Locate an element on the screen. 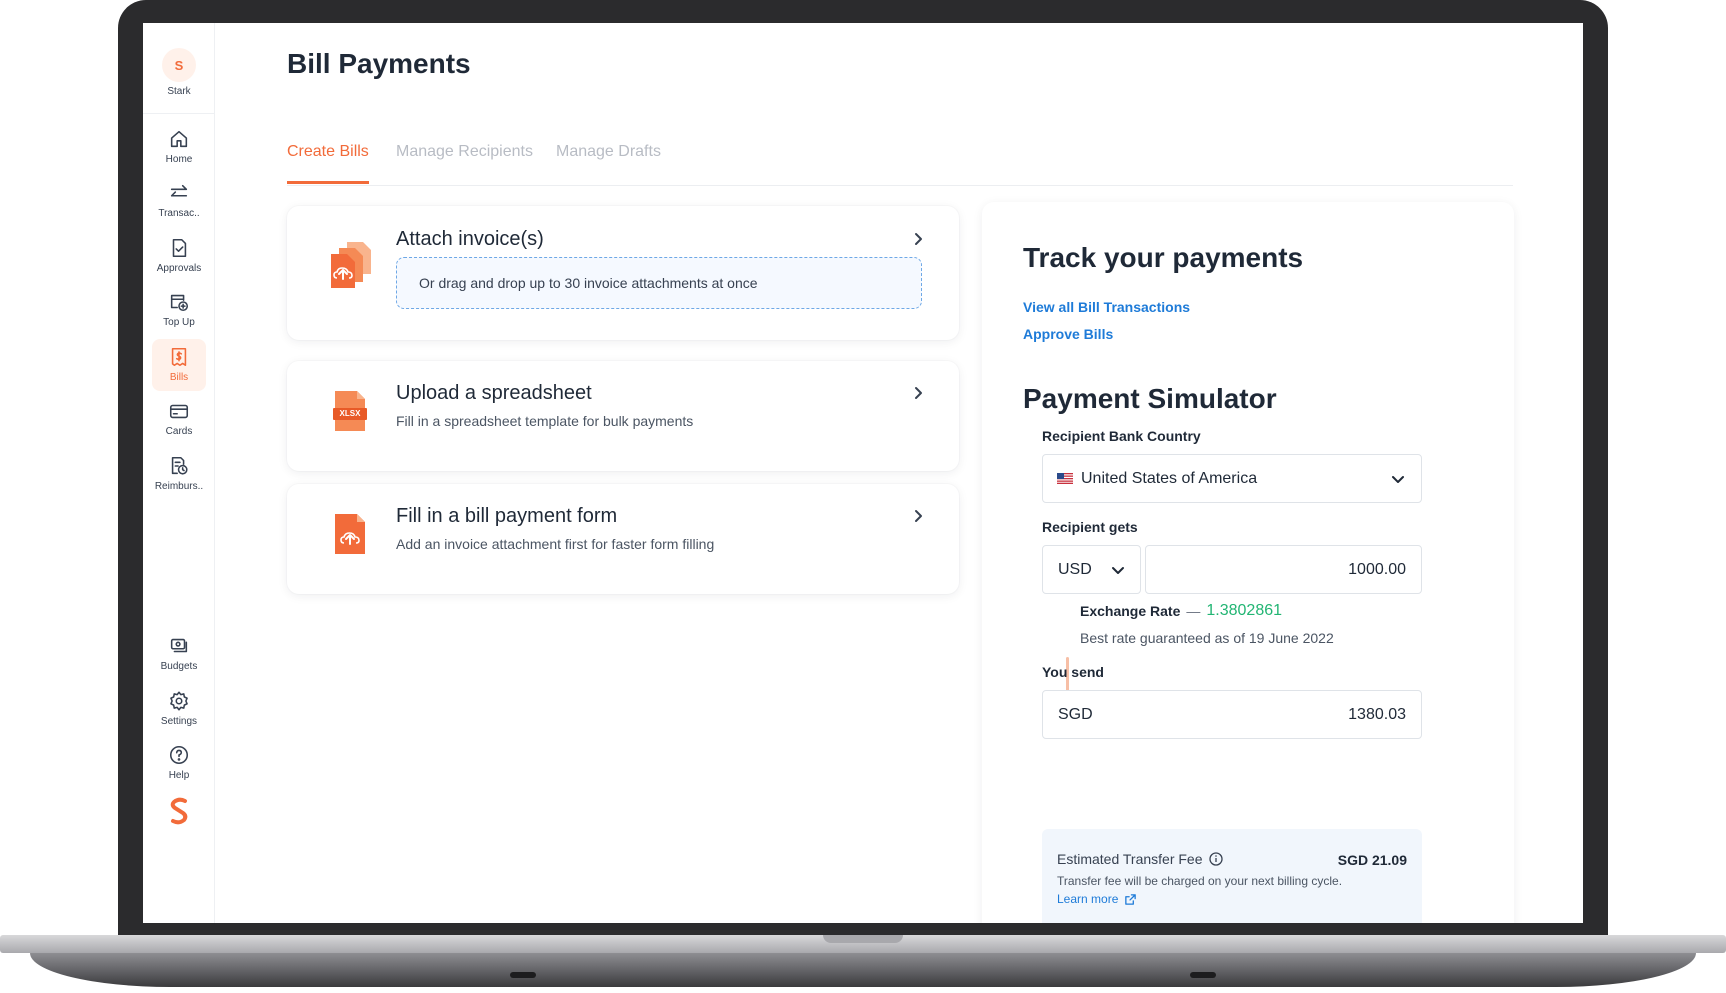  page-title: Bill Payments is located at coordinates (379, 63).